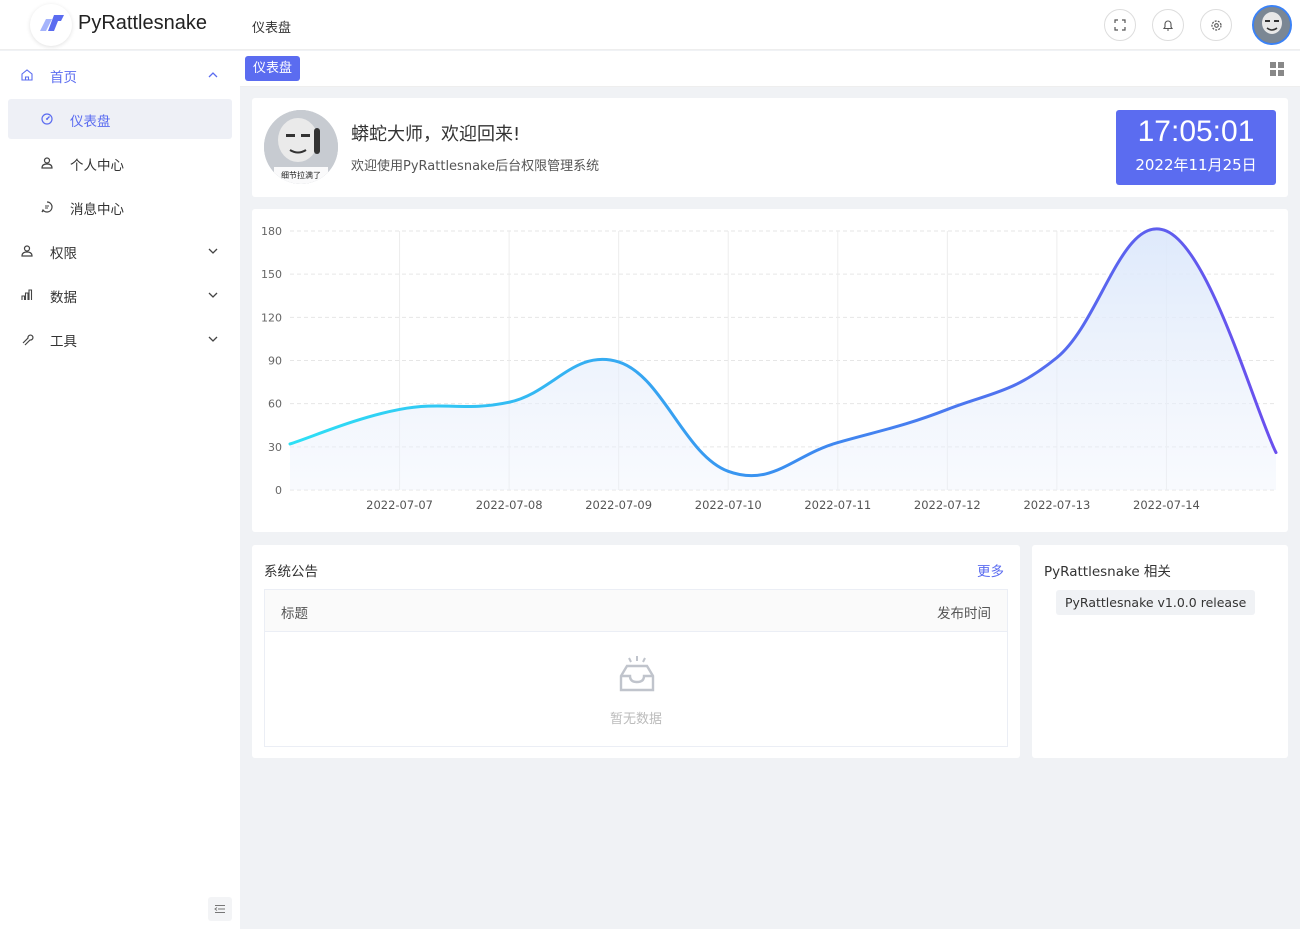 The height and width of the screenshot is (929, 1300). I want to click on welcome-title: 蟒蛇大师，欢迎回来!, so click(436, 134).